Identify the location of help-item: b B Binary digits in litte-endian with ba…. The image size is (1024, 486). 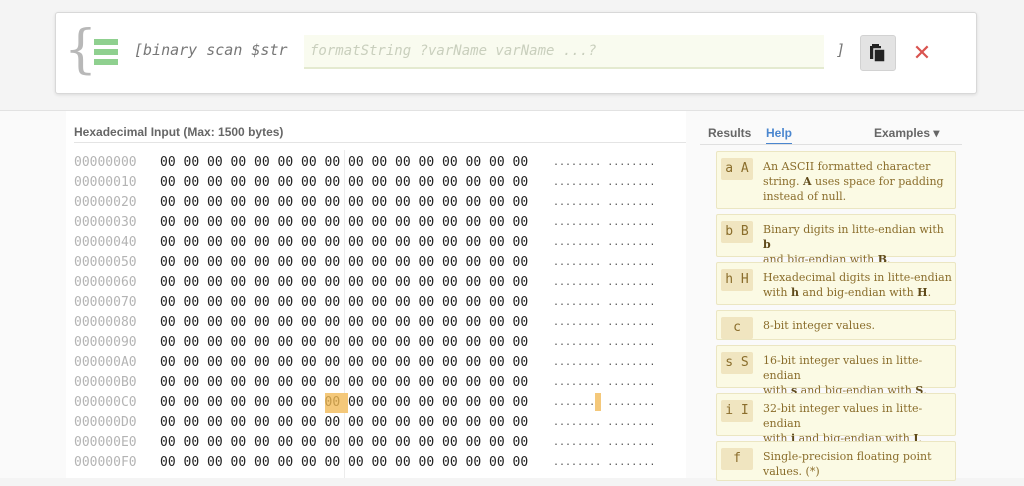
(836, 240).